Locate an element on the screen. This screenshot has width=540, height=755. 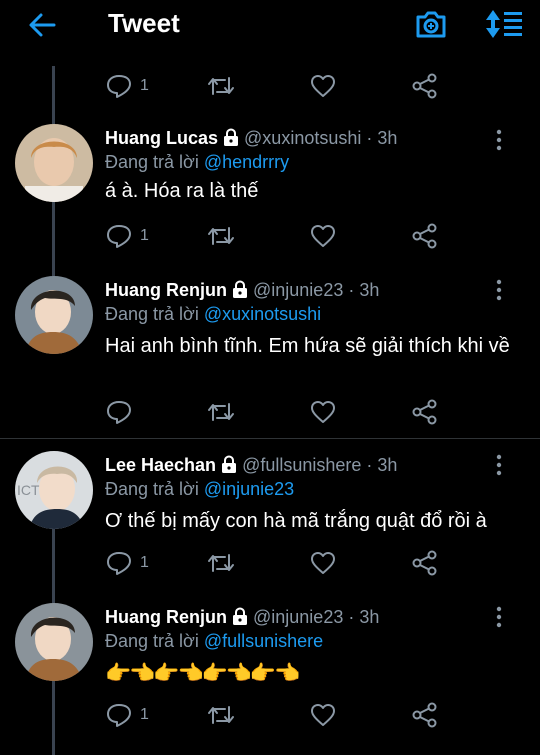
sort-icon is located at coordinates (504, 24).